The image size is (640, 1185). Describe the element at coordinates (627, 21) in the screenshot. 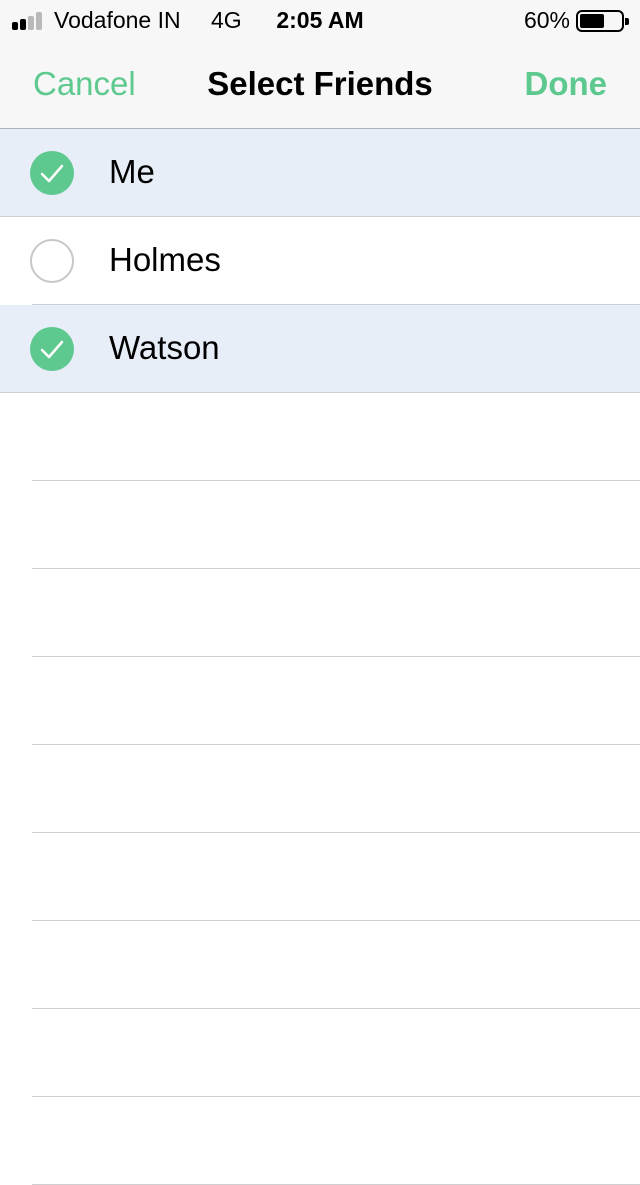

I see `battery-nub` at that location.